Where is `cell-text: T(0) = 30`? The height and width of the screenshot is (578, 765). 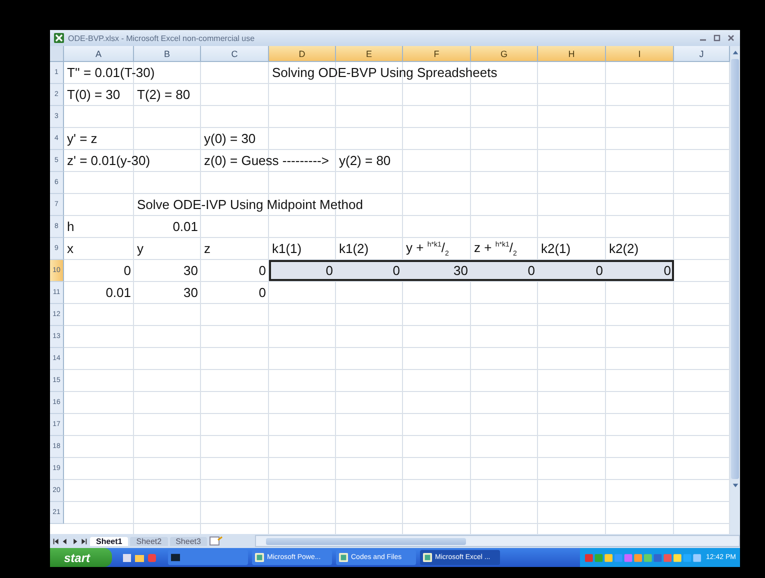 cell-text: T(0) = 30 is located at coordinates (93, 94).